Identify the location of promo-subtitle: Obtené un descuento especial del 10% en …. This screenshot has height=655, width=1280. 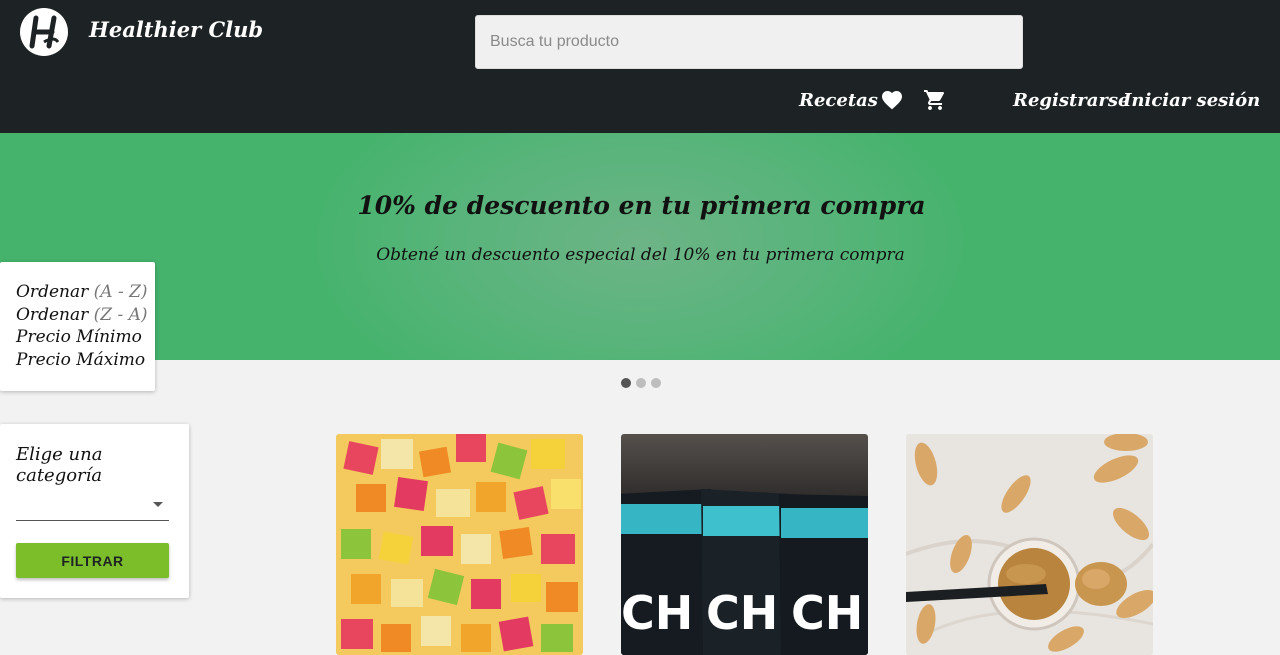
(640, 255).